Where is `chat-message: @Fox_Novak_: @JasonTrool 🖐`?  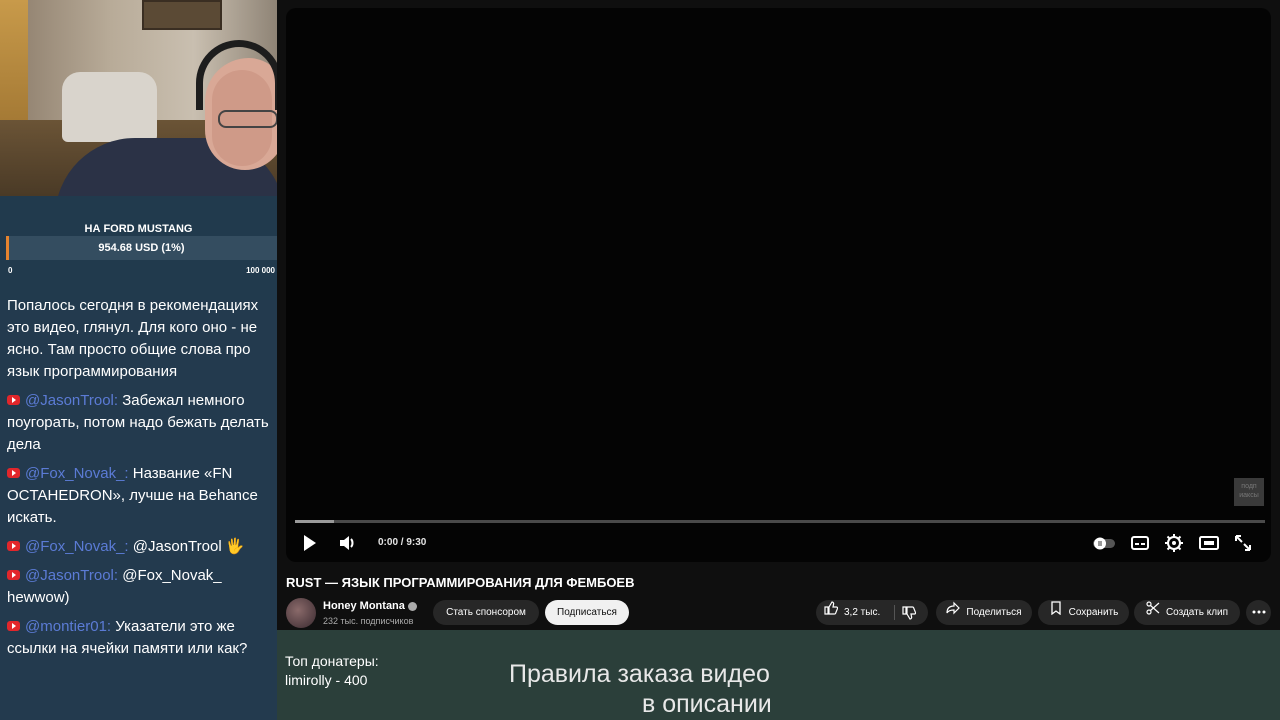
chat-message: @Fox_Novak_: @JasonTrool 🖐 is located at coordinates (138, 547).